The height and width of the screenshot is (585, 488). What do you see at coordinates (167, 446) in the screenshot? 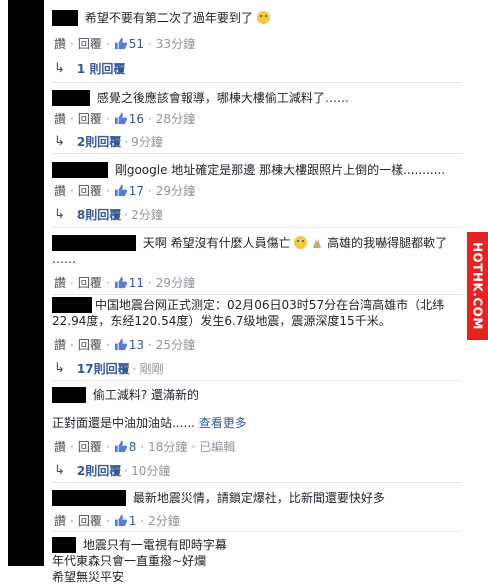
I see `timestamp: 18分鐘` at bounding box center [167, 446].